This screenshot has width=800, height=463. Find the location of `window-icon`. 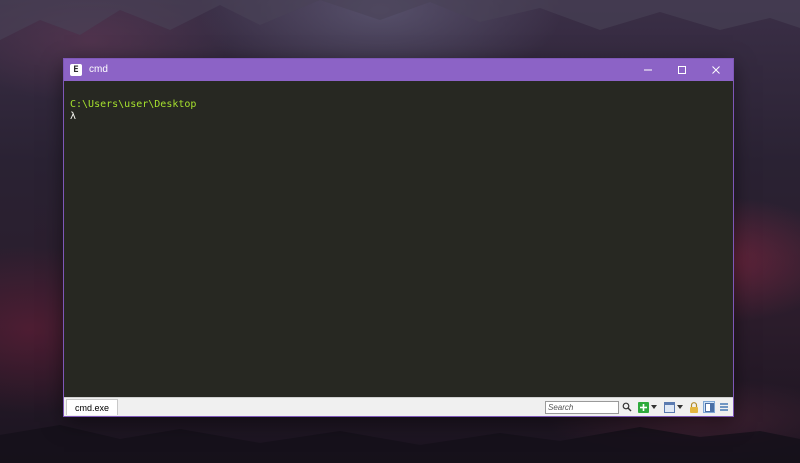

window-icon is located at coordinates (669, 407).